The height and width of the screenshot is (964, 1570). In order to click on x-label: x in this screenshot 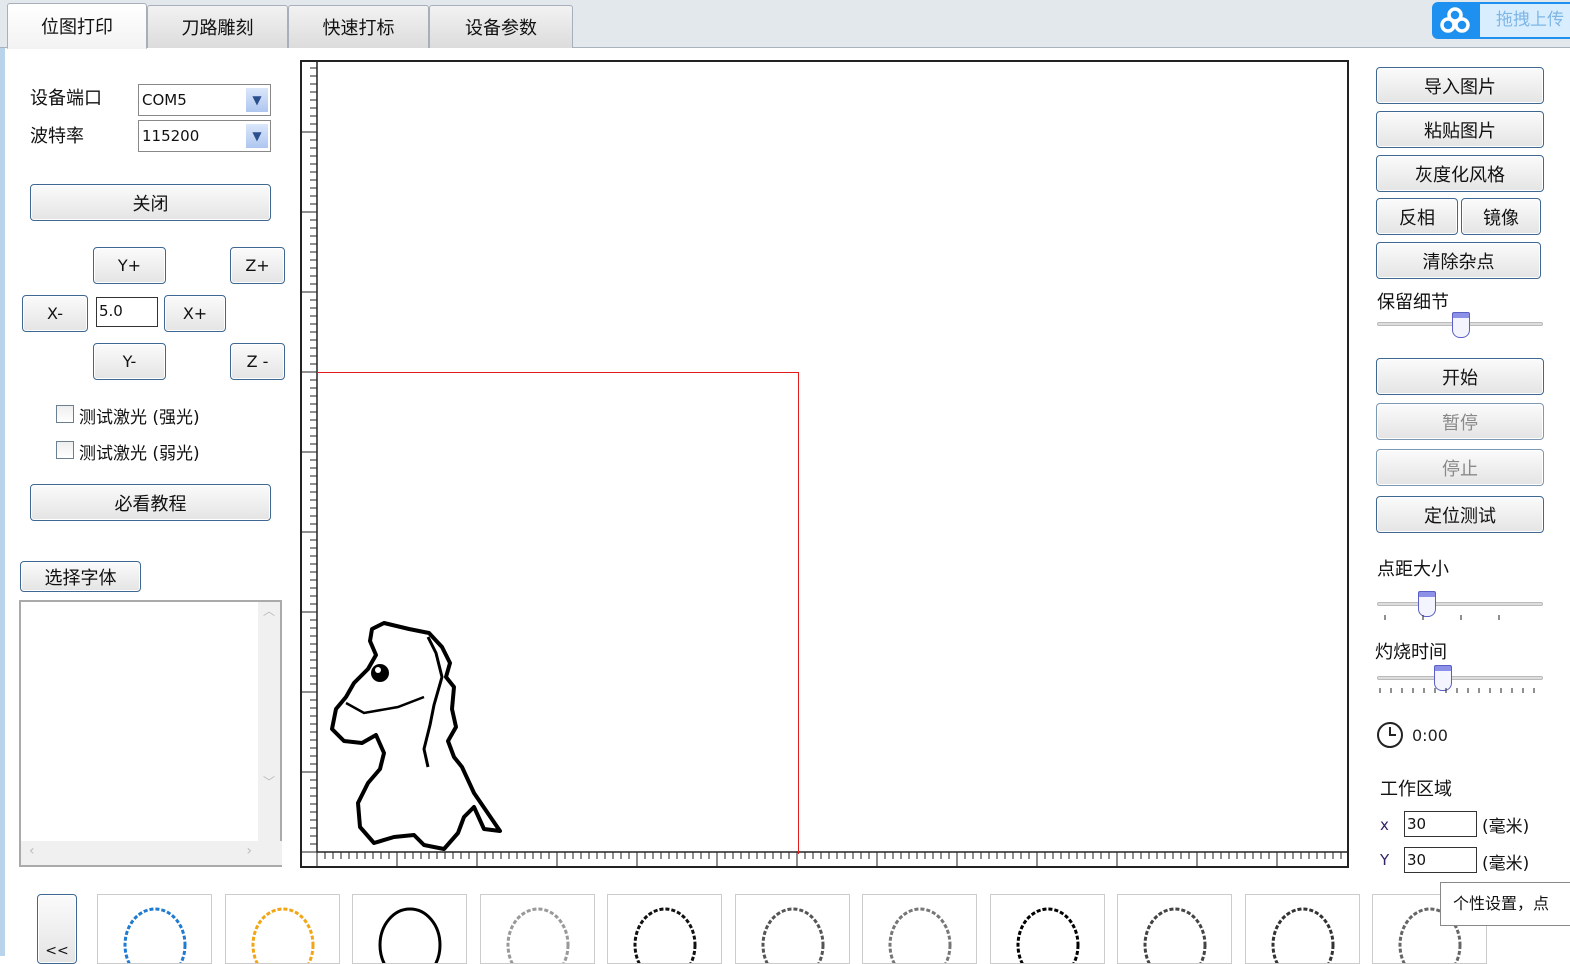, I will do `click(1384, 825)`.